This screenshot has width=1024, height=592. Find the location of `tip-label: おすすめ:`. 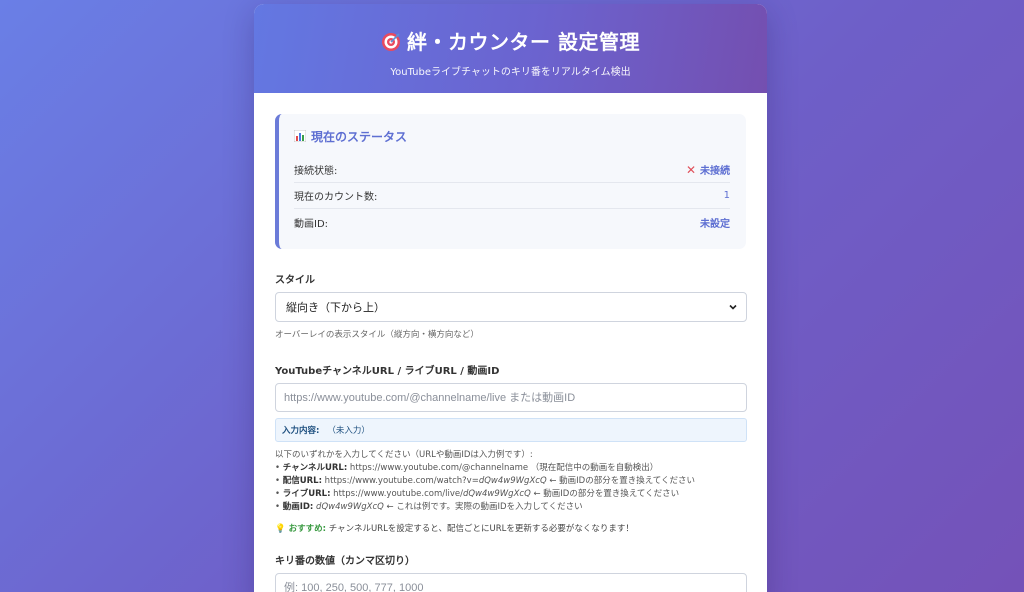

tip-label: おすすめ: is located at coordinates (307, 529).